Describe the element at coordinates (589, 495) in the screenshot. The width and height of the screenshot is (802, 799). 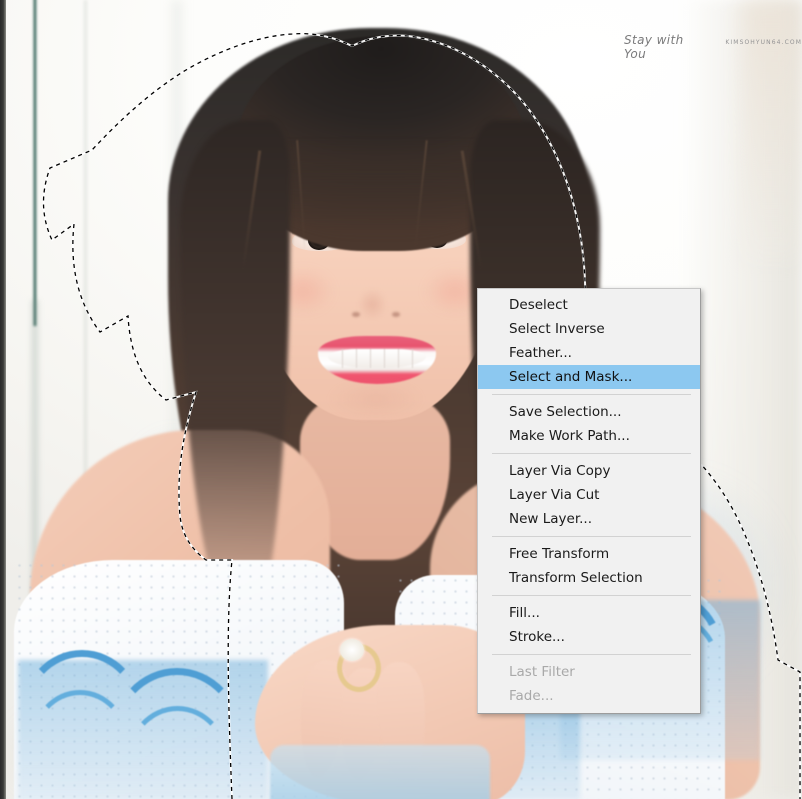
I see `menu-item-layer-via-cut: Layer Via Cut` at that location.